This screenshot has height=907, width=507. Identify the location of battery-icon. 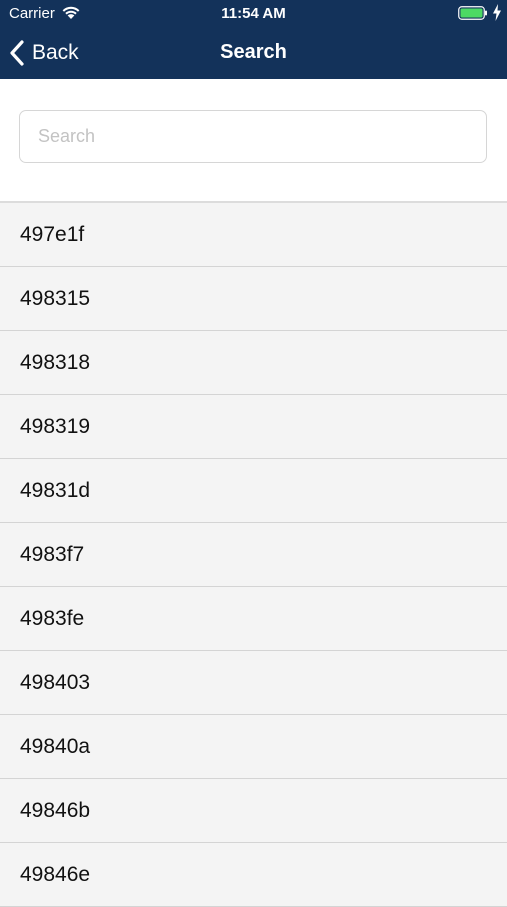
(472, 13).